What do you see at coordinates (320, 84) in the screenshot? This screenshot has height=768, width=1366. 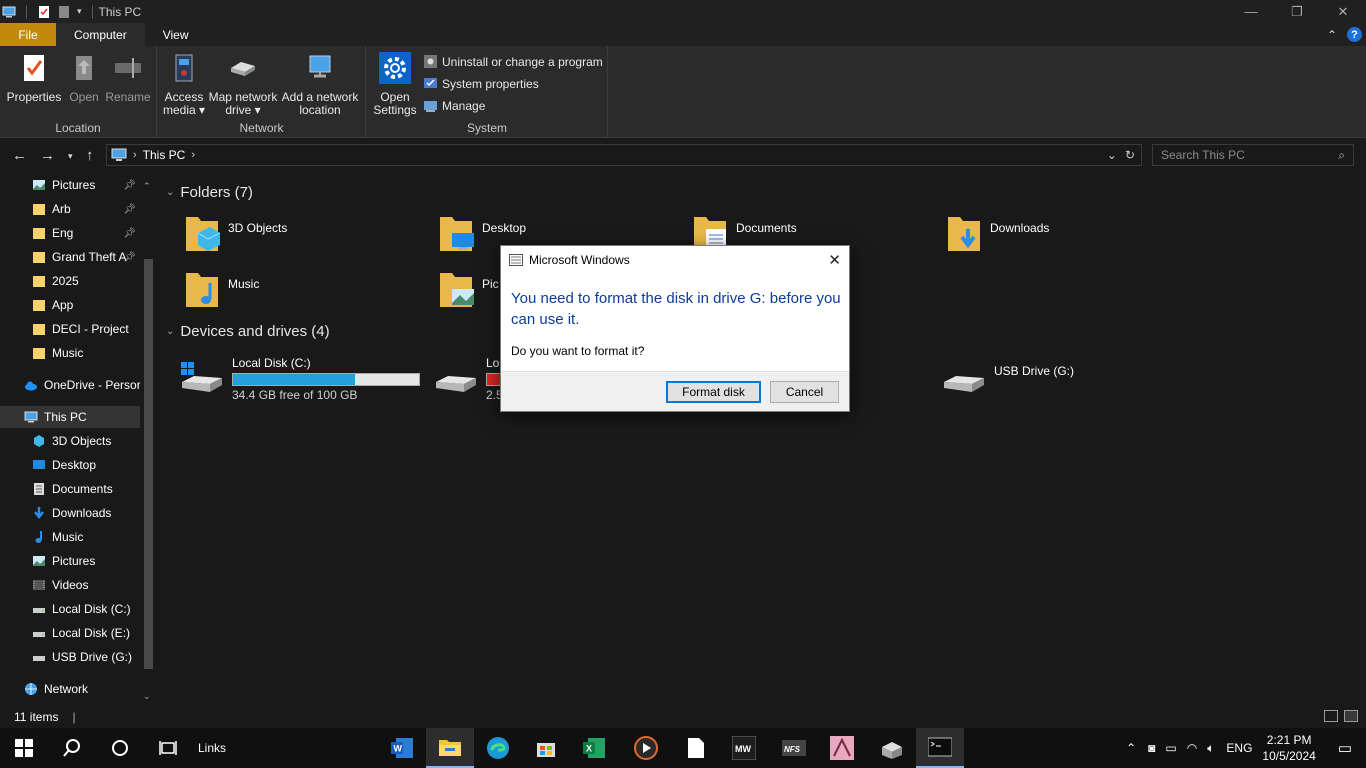 I see `add-network-location-button: Add a network location` at bounding box center [320, 84].